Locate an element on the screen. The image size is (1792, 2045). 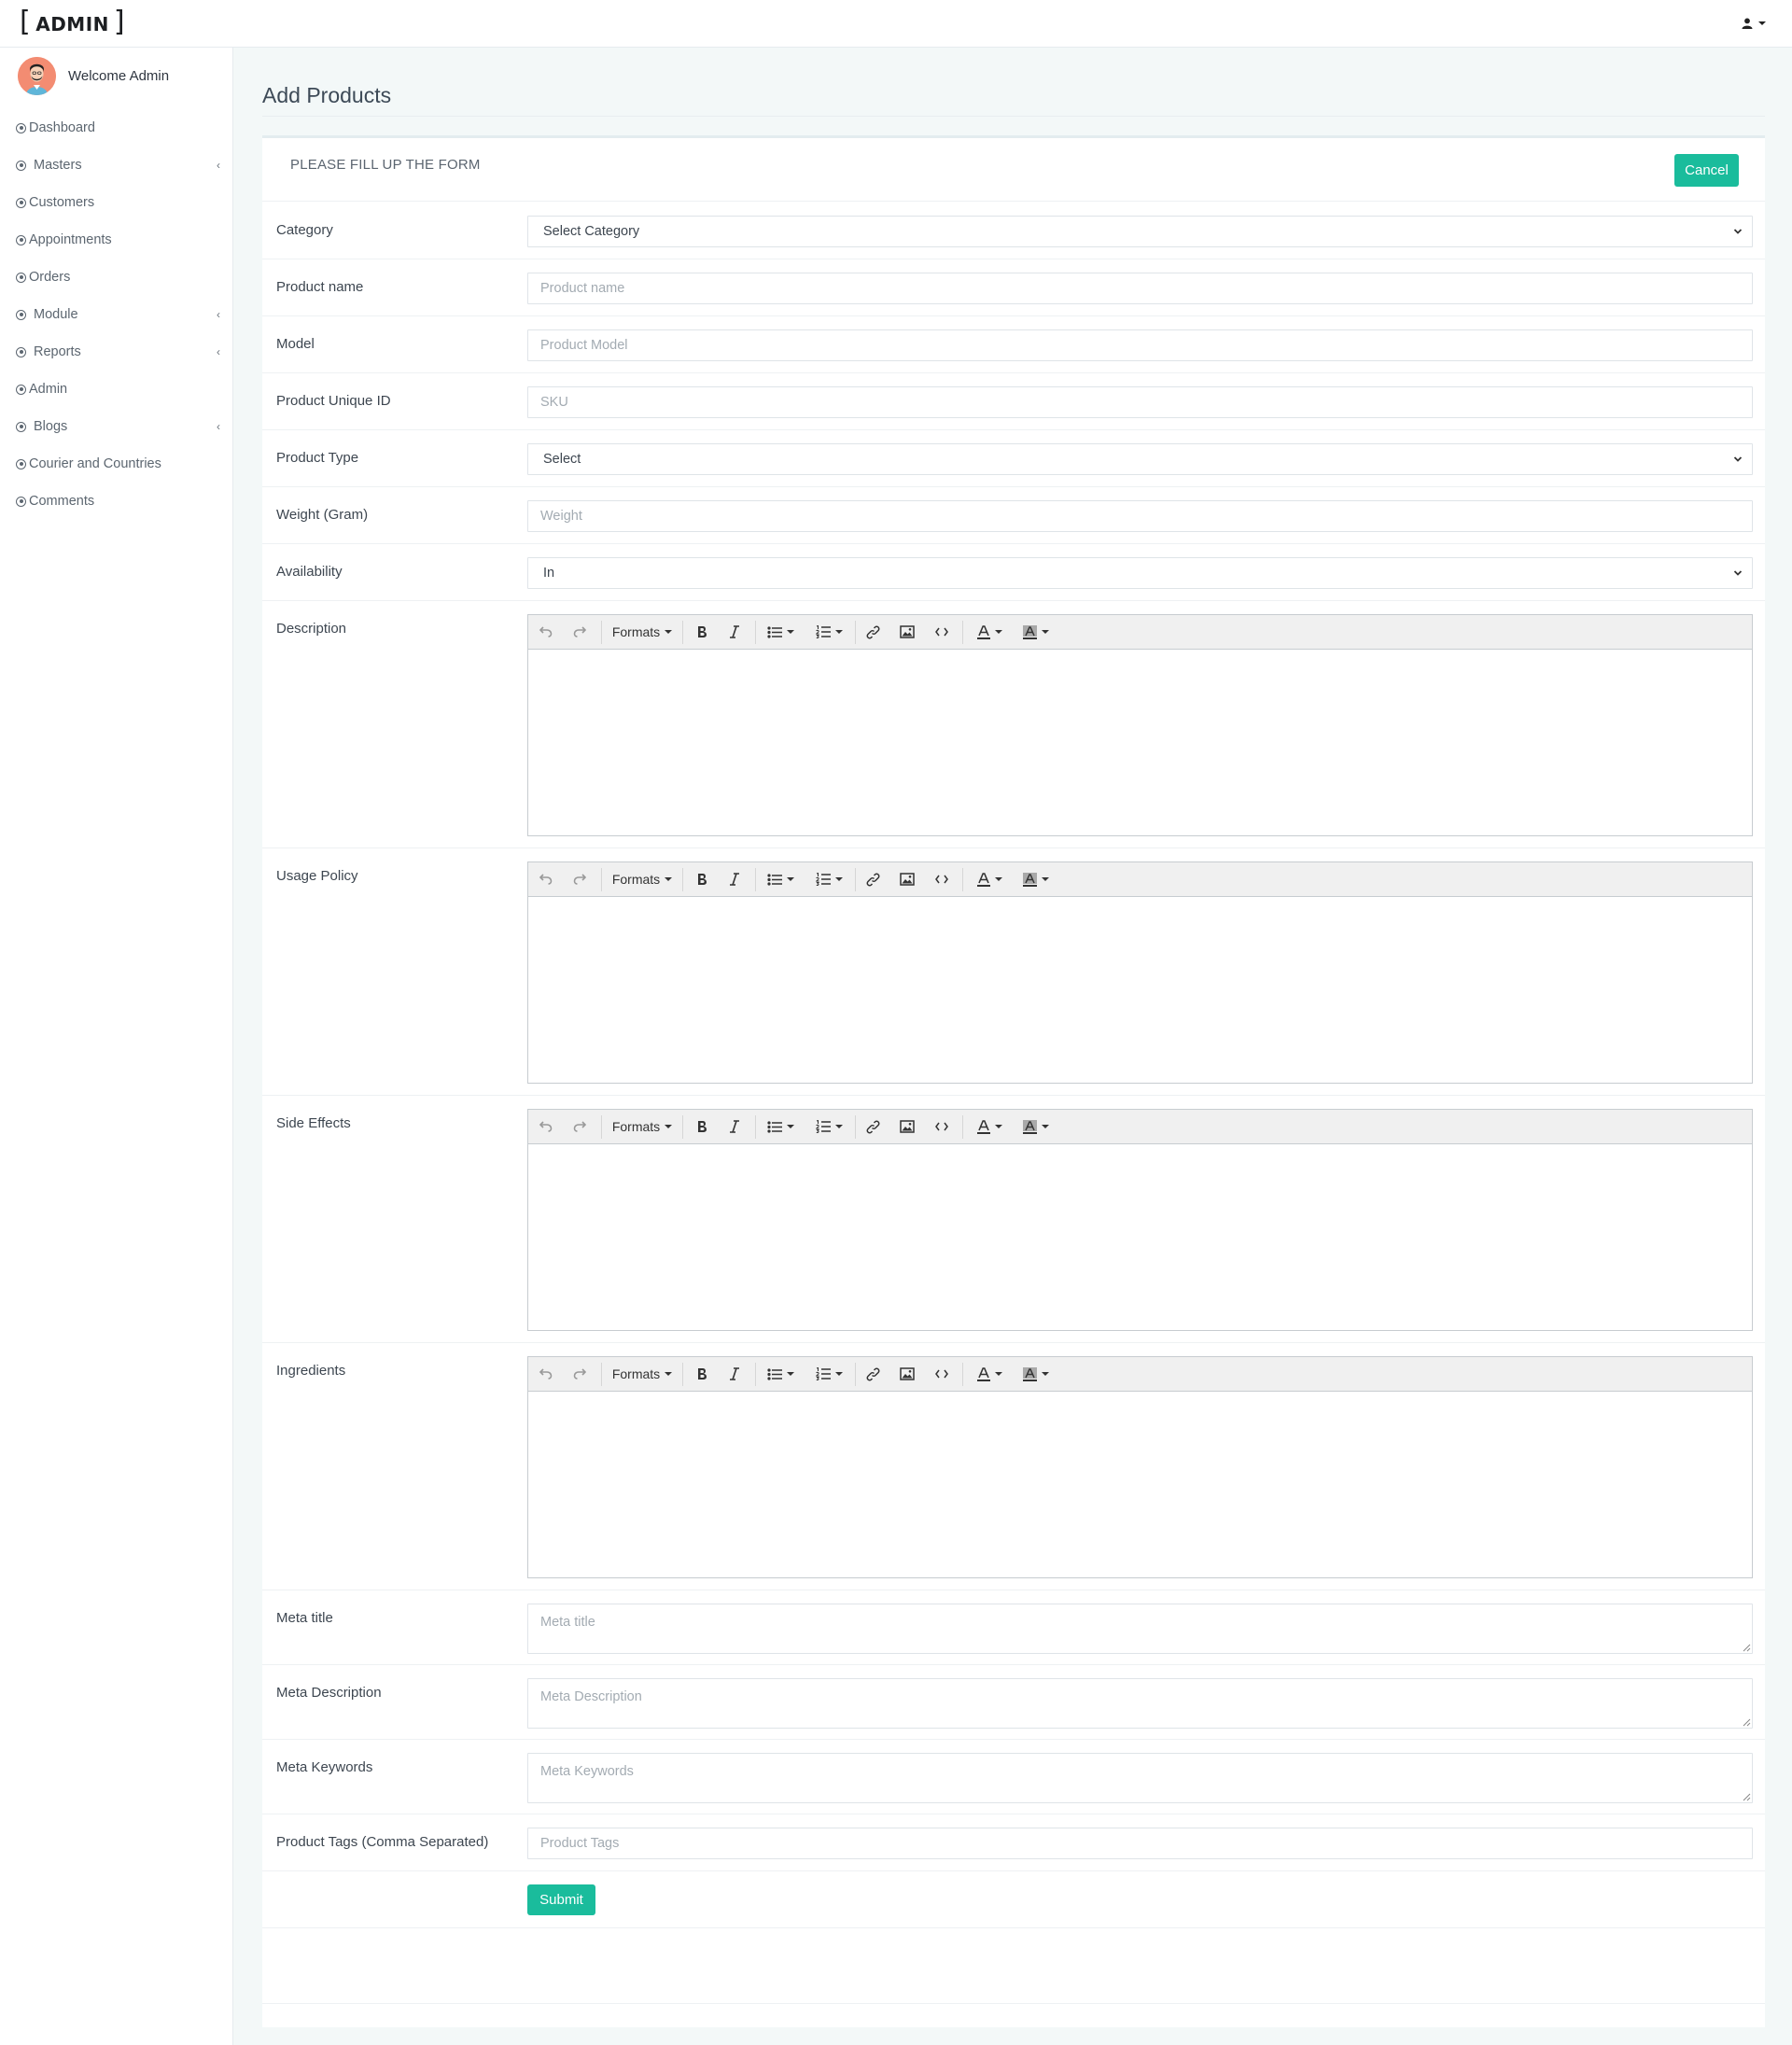
meta-title-textarea is located at coordinates (1140, 1629).